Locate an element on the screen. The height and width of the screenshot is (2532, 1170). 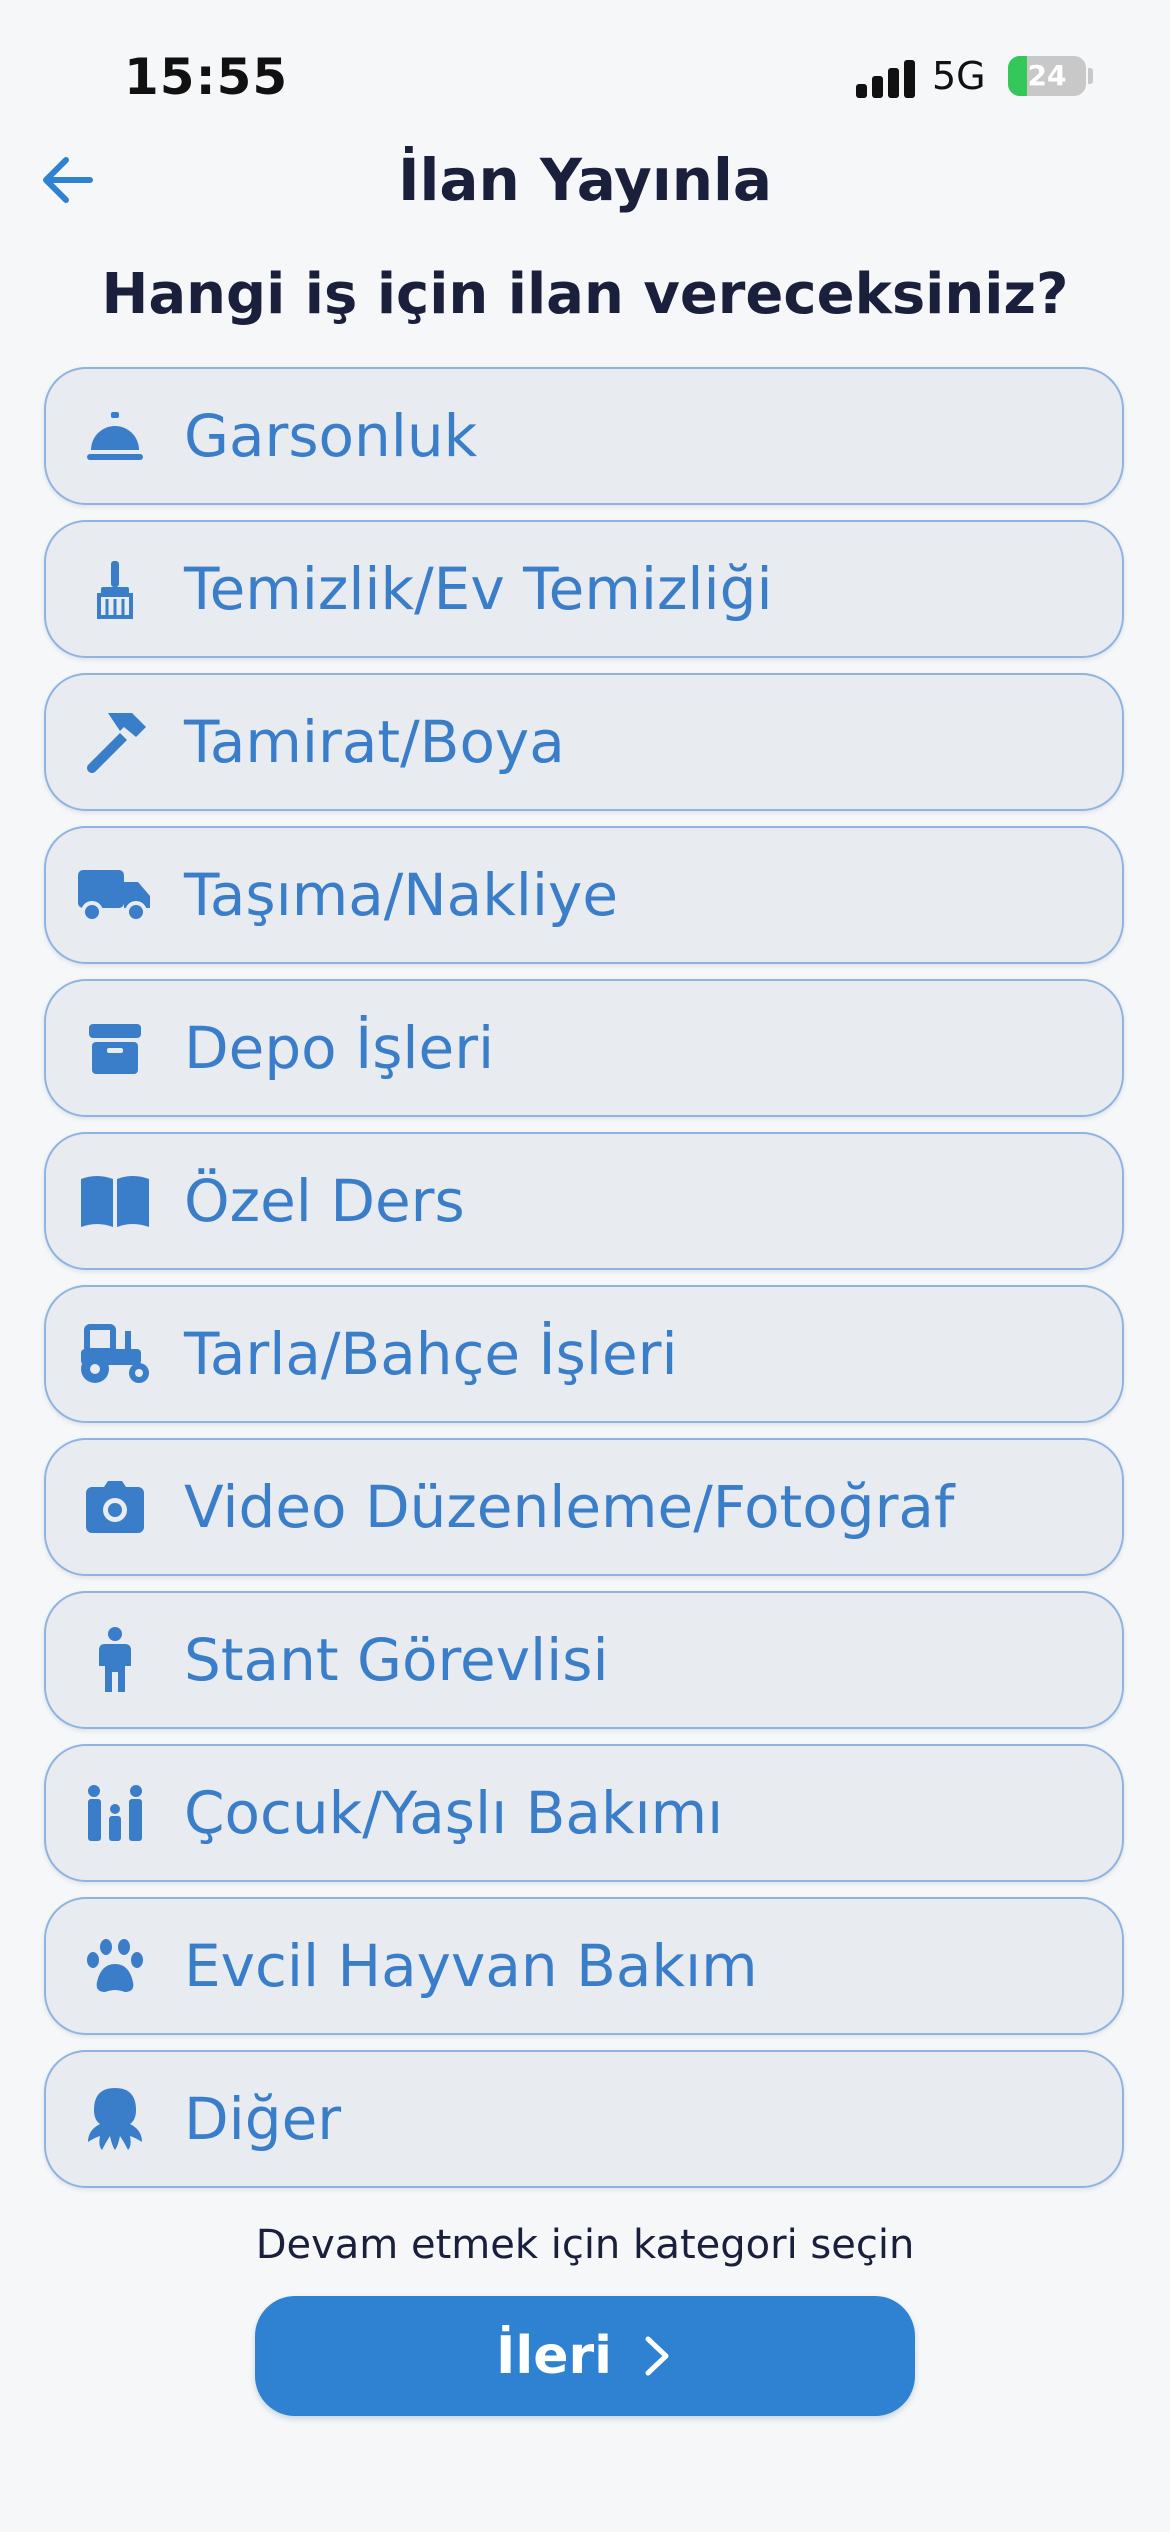
status-time: 15:55 is located at coordinates (206, 77).